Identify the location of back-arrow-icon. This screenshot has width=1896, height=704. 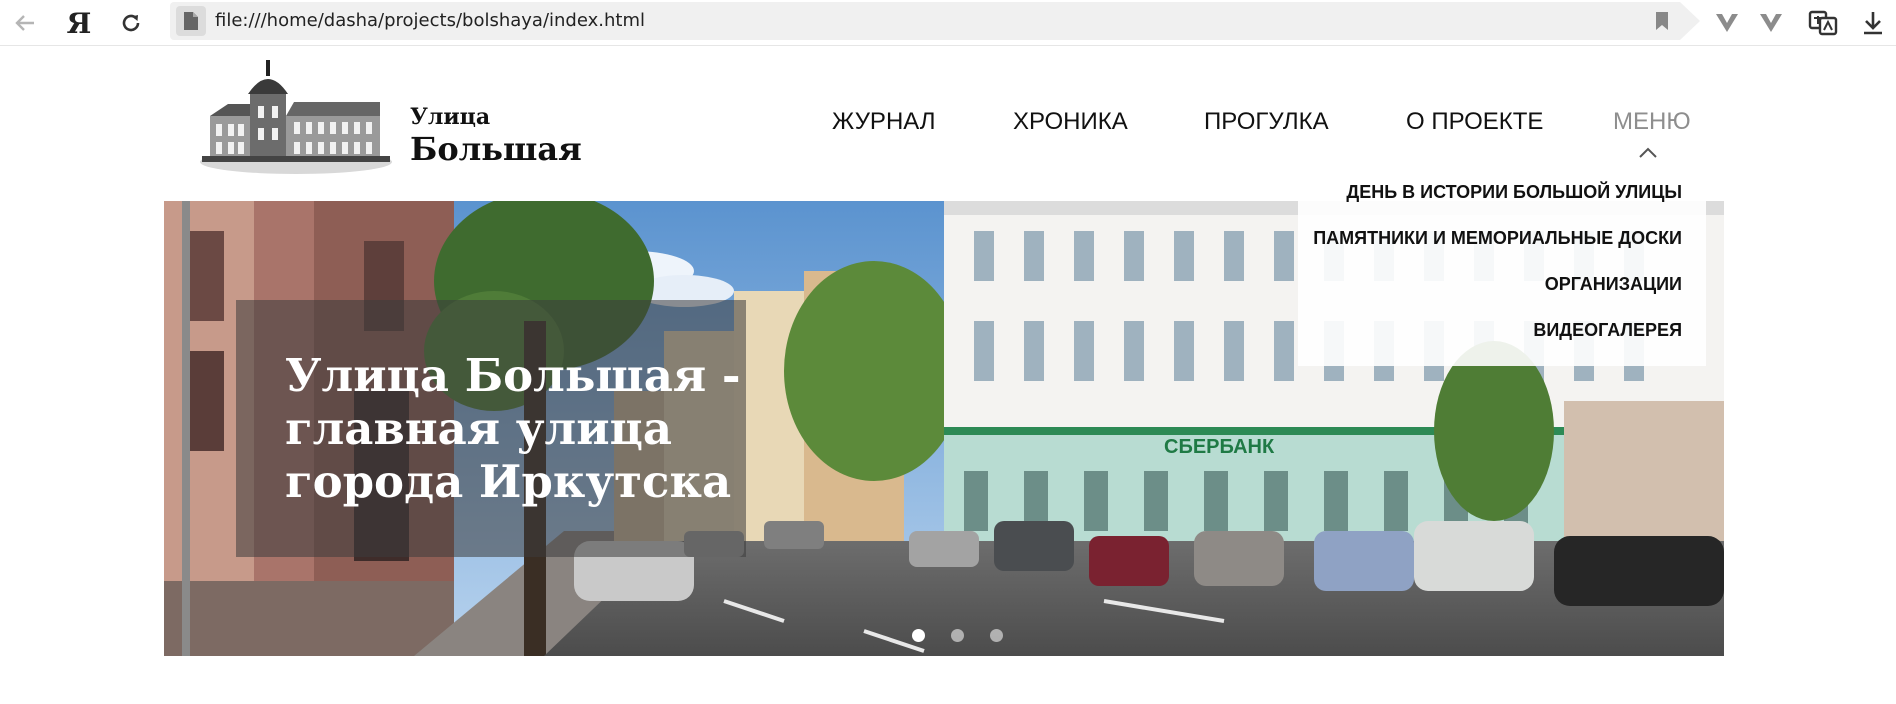
(25, 23).